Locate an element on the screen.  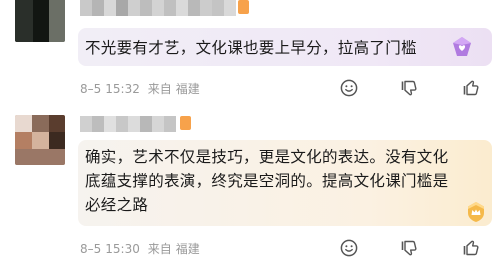
comment-time: 15:30 is located at coordinates (122, 249).